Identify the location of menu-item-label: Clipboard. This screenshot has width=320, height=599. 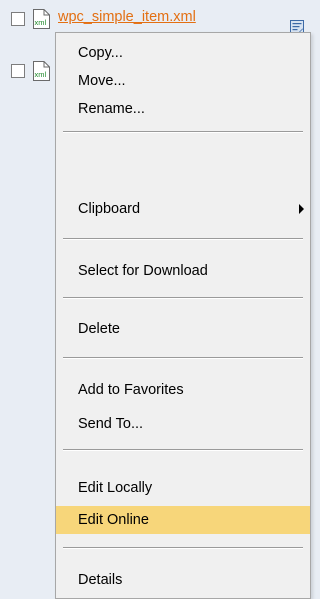
(109, 209).